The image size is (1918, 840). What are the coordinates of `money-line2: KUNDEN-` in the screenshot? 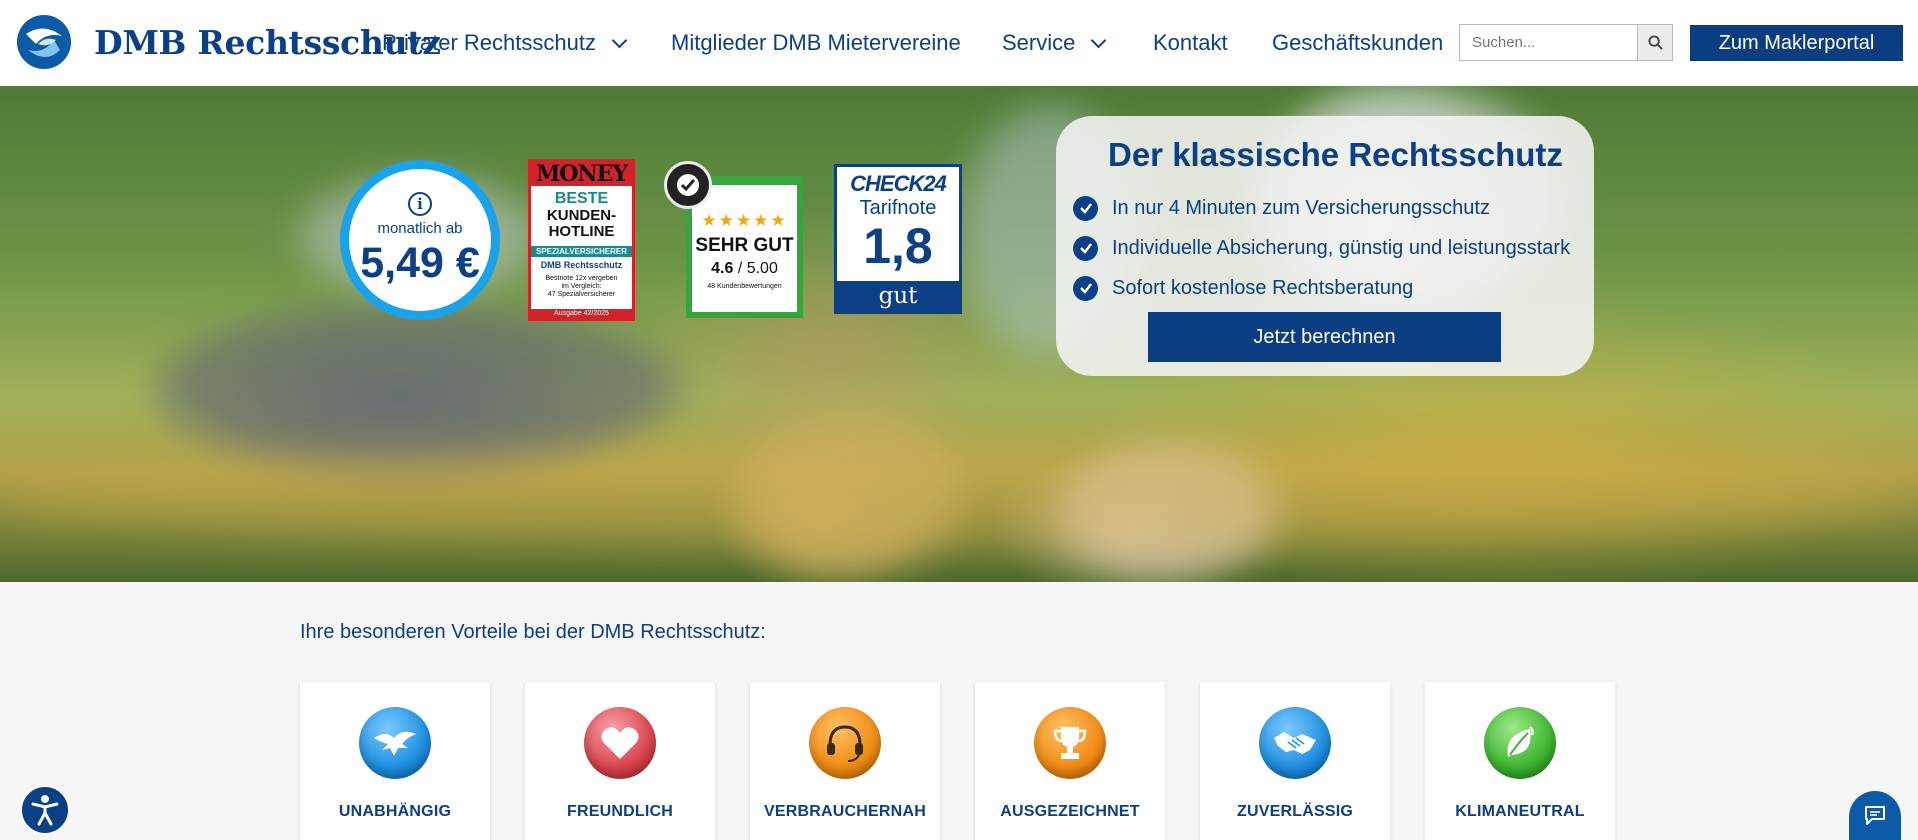 It's located at (581, 215).